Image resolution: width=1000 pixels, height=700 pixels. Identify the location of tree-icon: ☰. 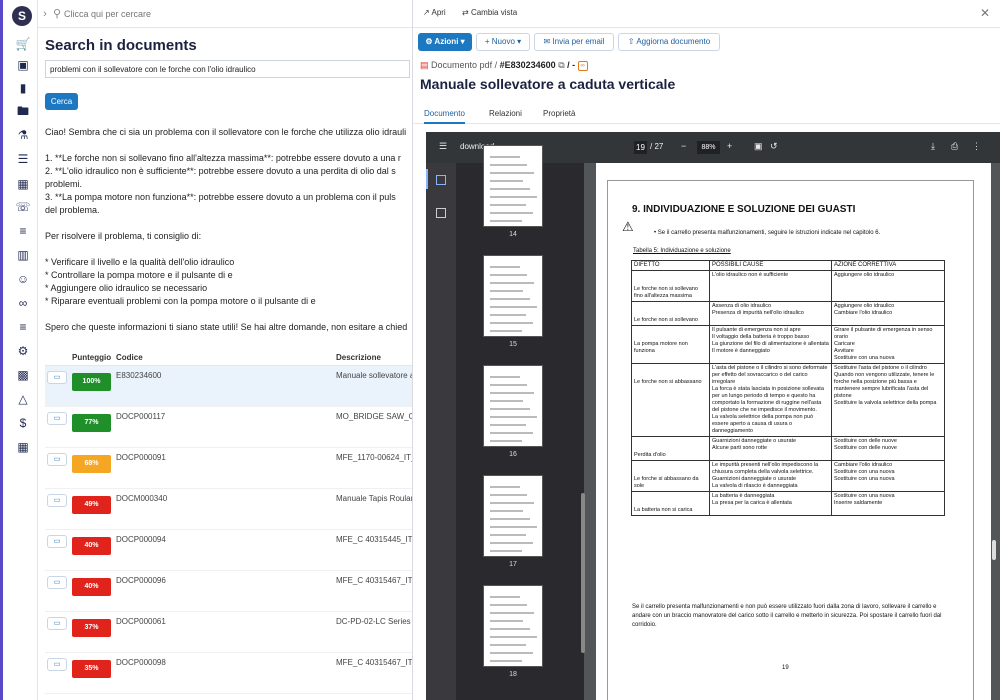
(23, 159).